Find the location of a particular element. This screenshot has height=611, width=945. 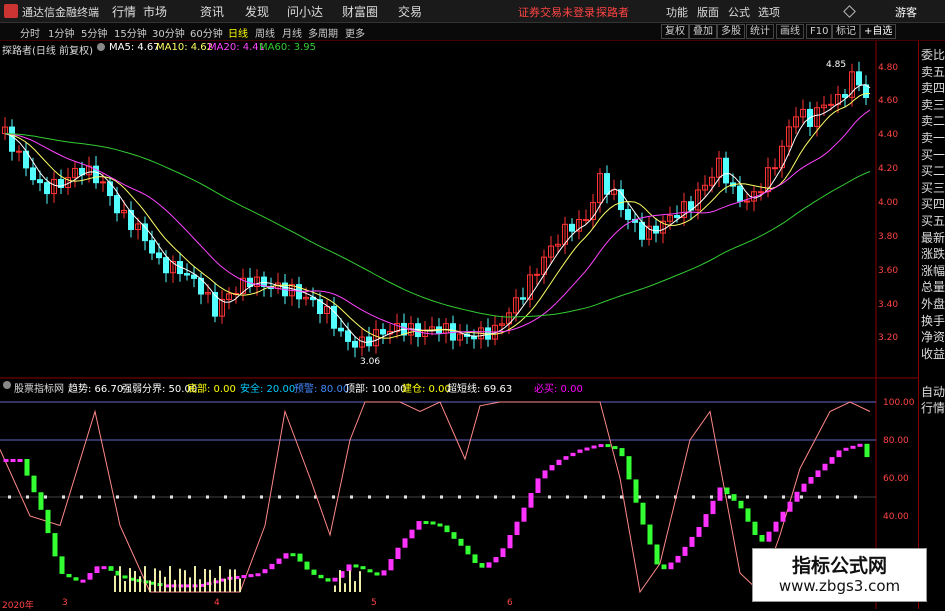

indicator-gear-icon is located at coordinates (7, 385).